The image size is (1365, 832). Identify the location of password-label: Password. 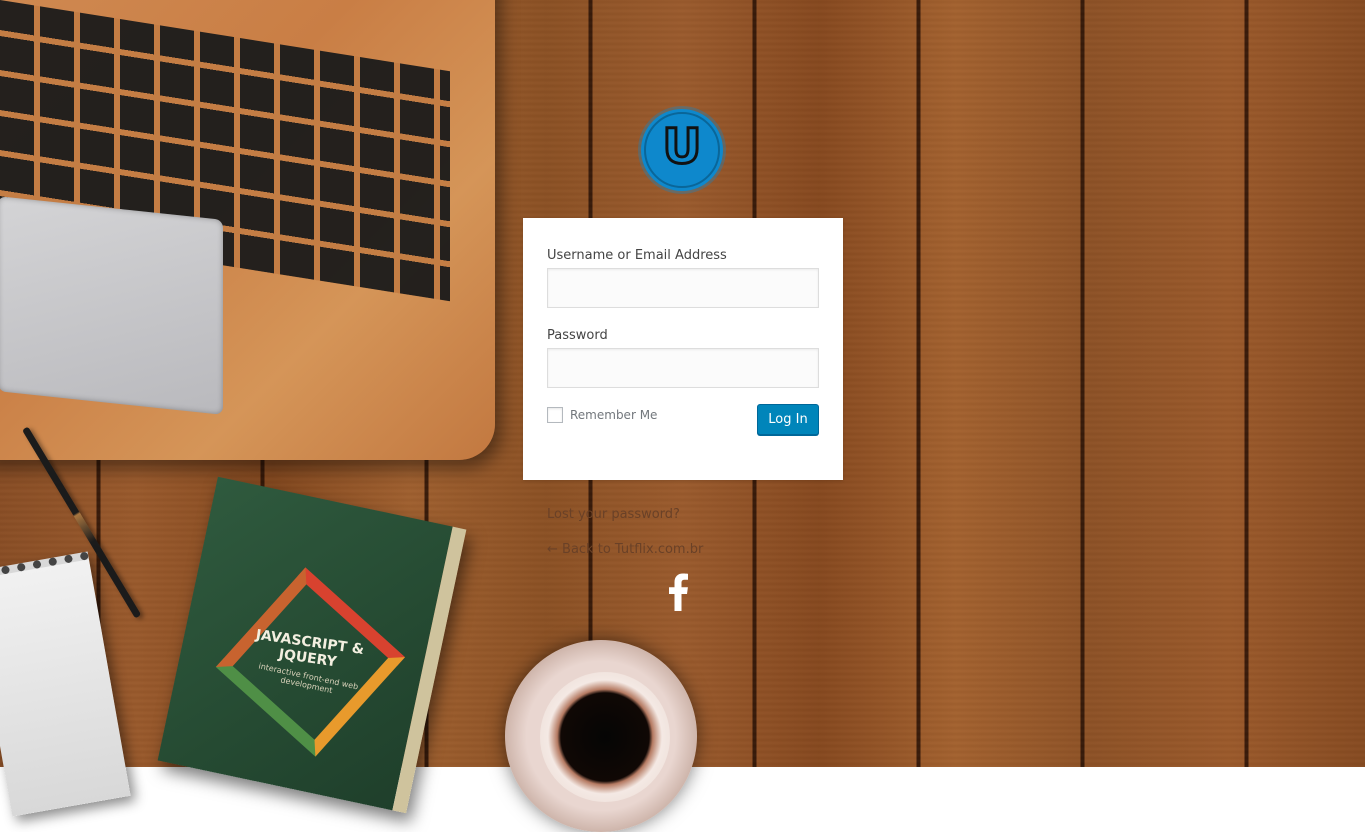
(577, 335).